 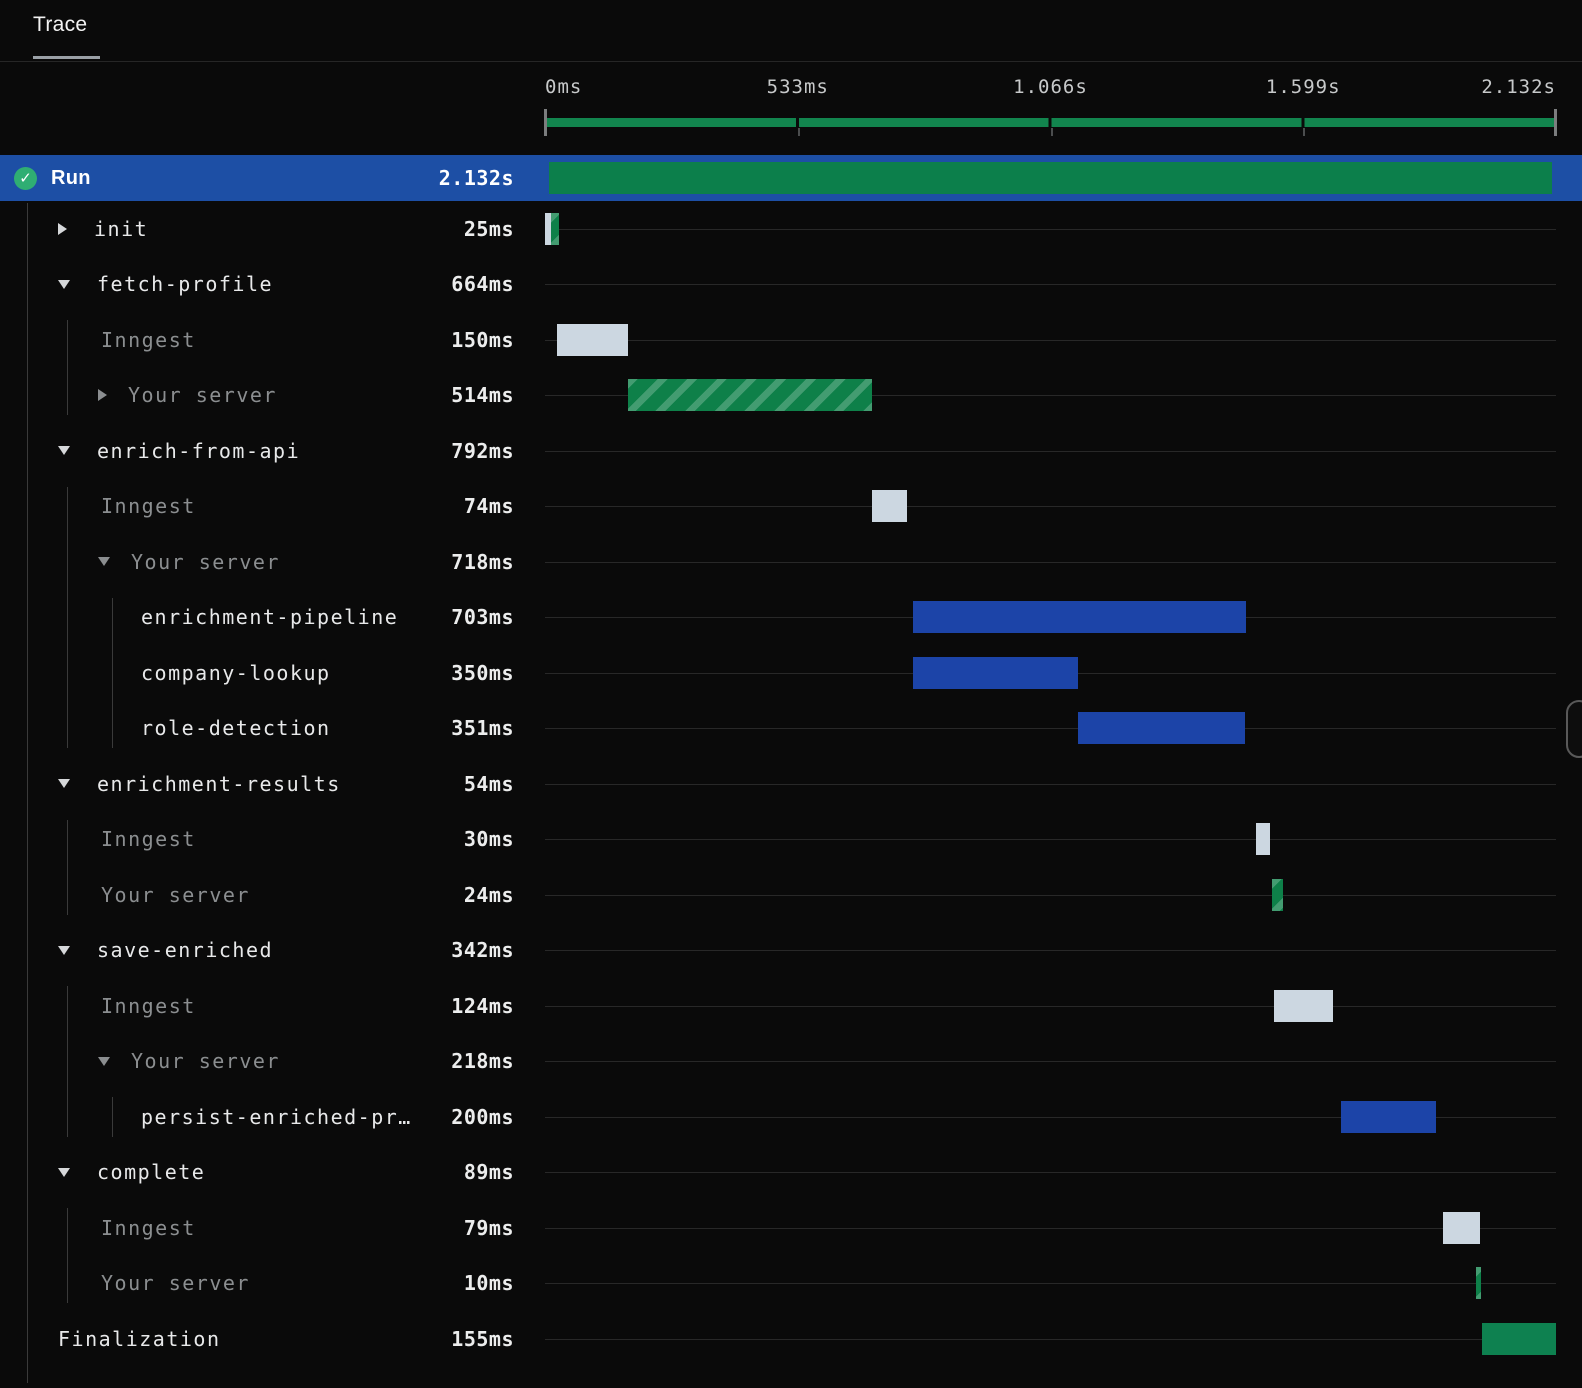 I want to click on trace-row-duration: 74ms, so click(x=488, y=506).